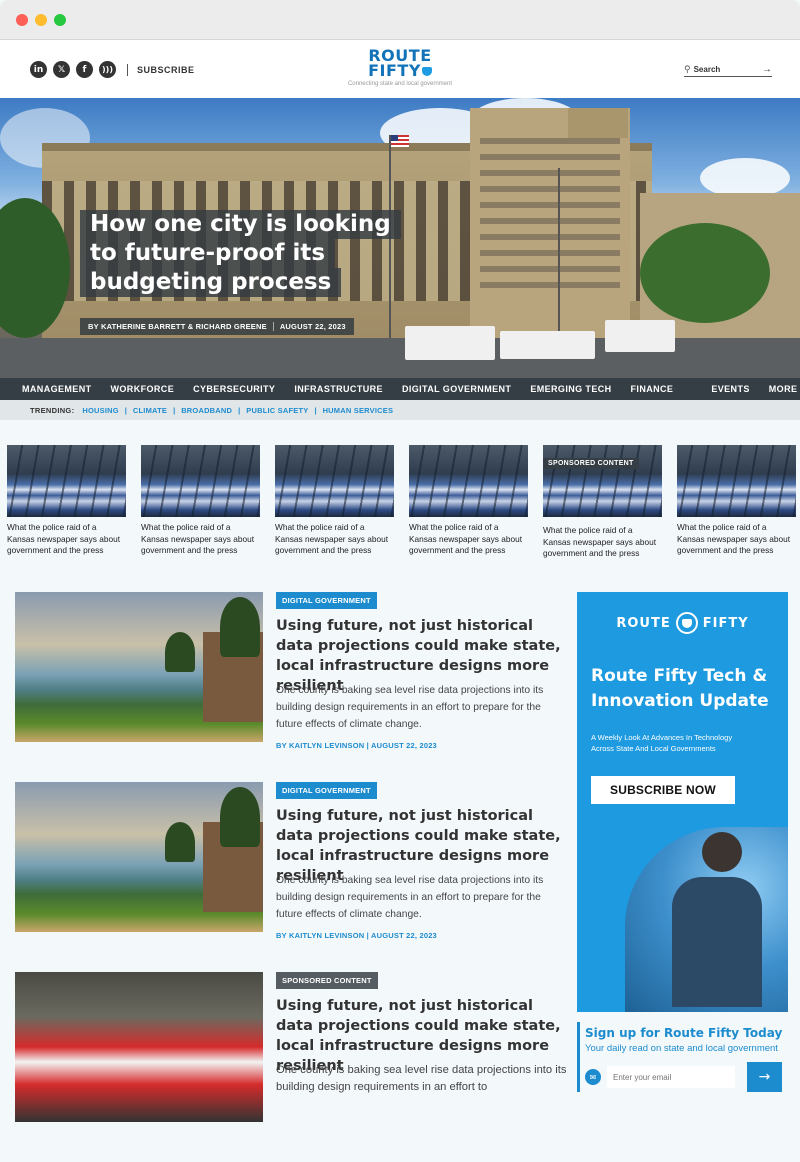 The height and width of the screenshot is (1162, 800). What do you see at coordinates (652, 389) in the screenshot?
I see `nav-item-finance: FINANCE` at bounding box center [652, 389].